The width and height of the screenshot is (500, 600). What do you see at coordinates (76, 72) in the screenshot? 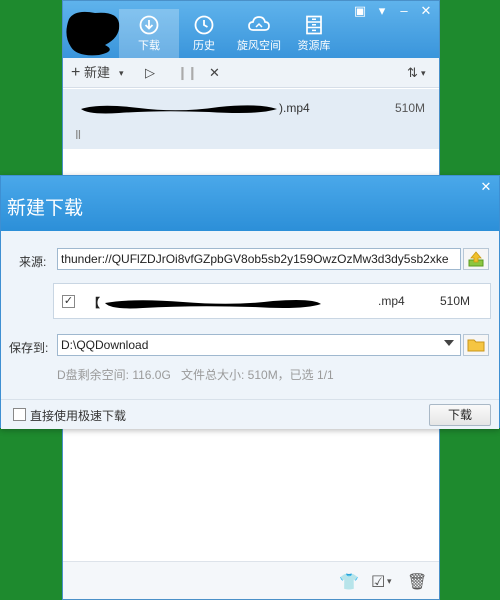
I see `plus-icon: +` at bounding box center [76, 72].